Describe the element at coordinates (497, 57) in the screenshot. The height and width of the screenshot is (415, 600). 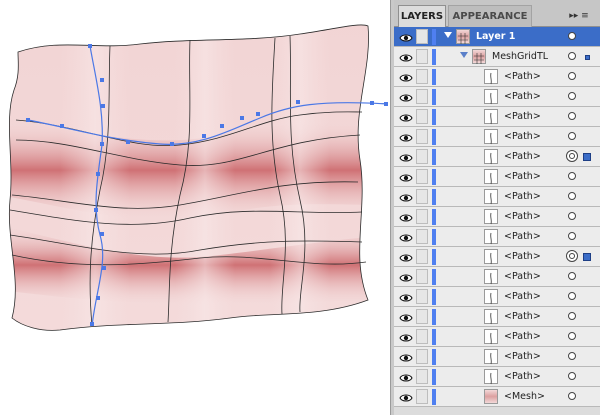
I see `layer-row-group: MeshGridTL` at that location.